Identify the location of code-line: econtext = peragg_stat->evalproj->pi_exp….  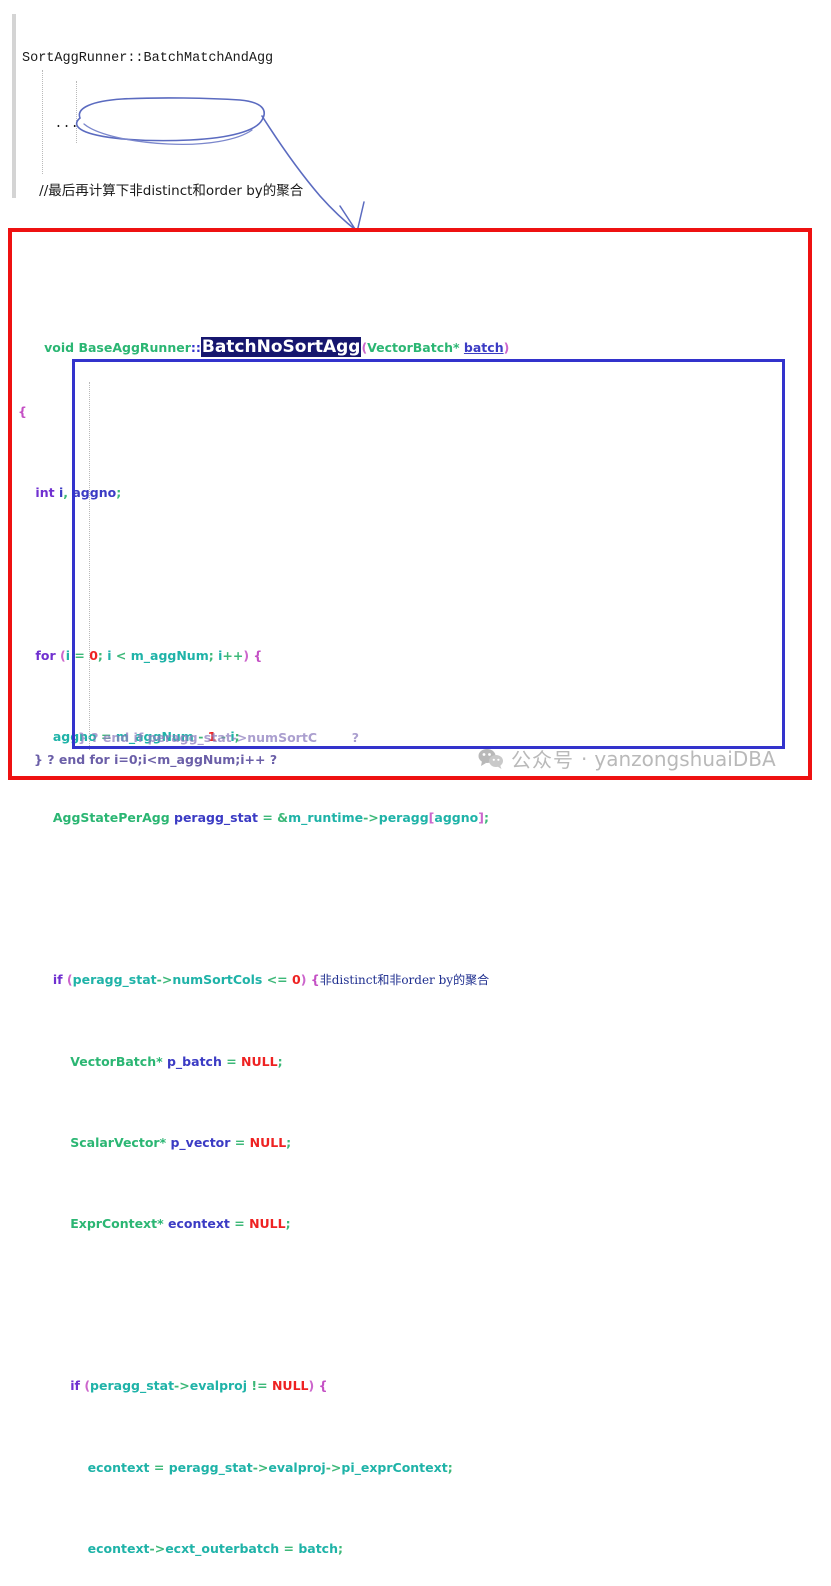
(270, 1467).